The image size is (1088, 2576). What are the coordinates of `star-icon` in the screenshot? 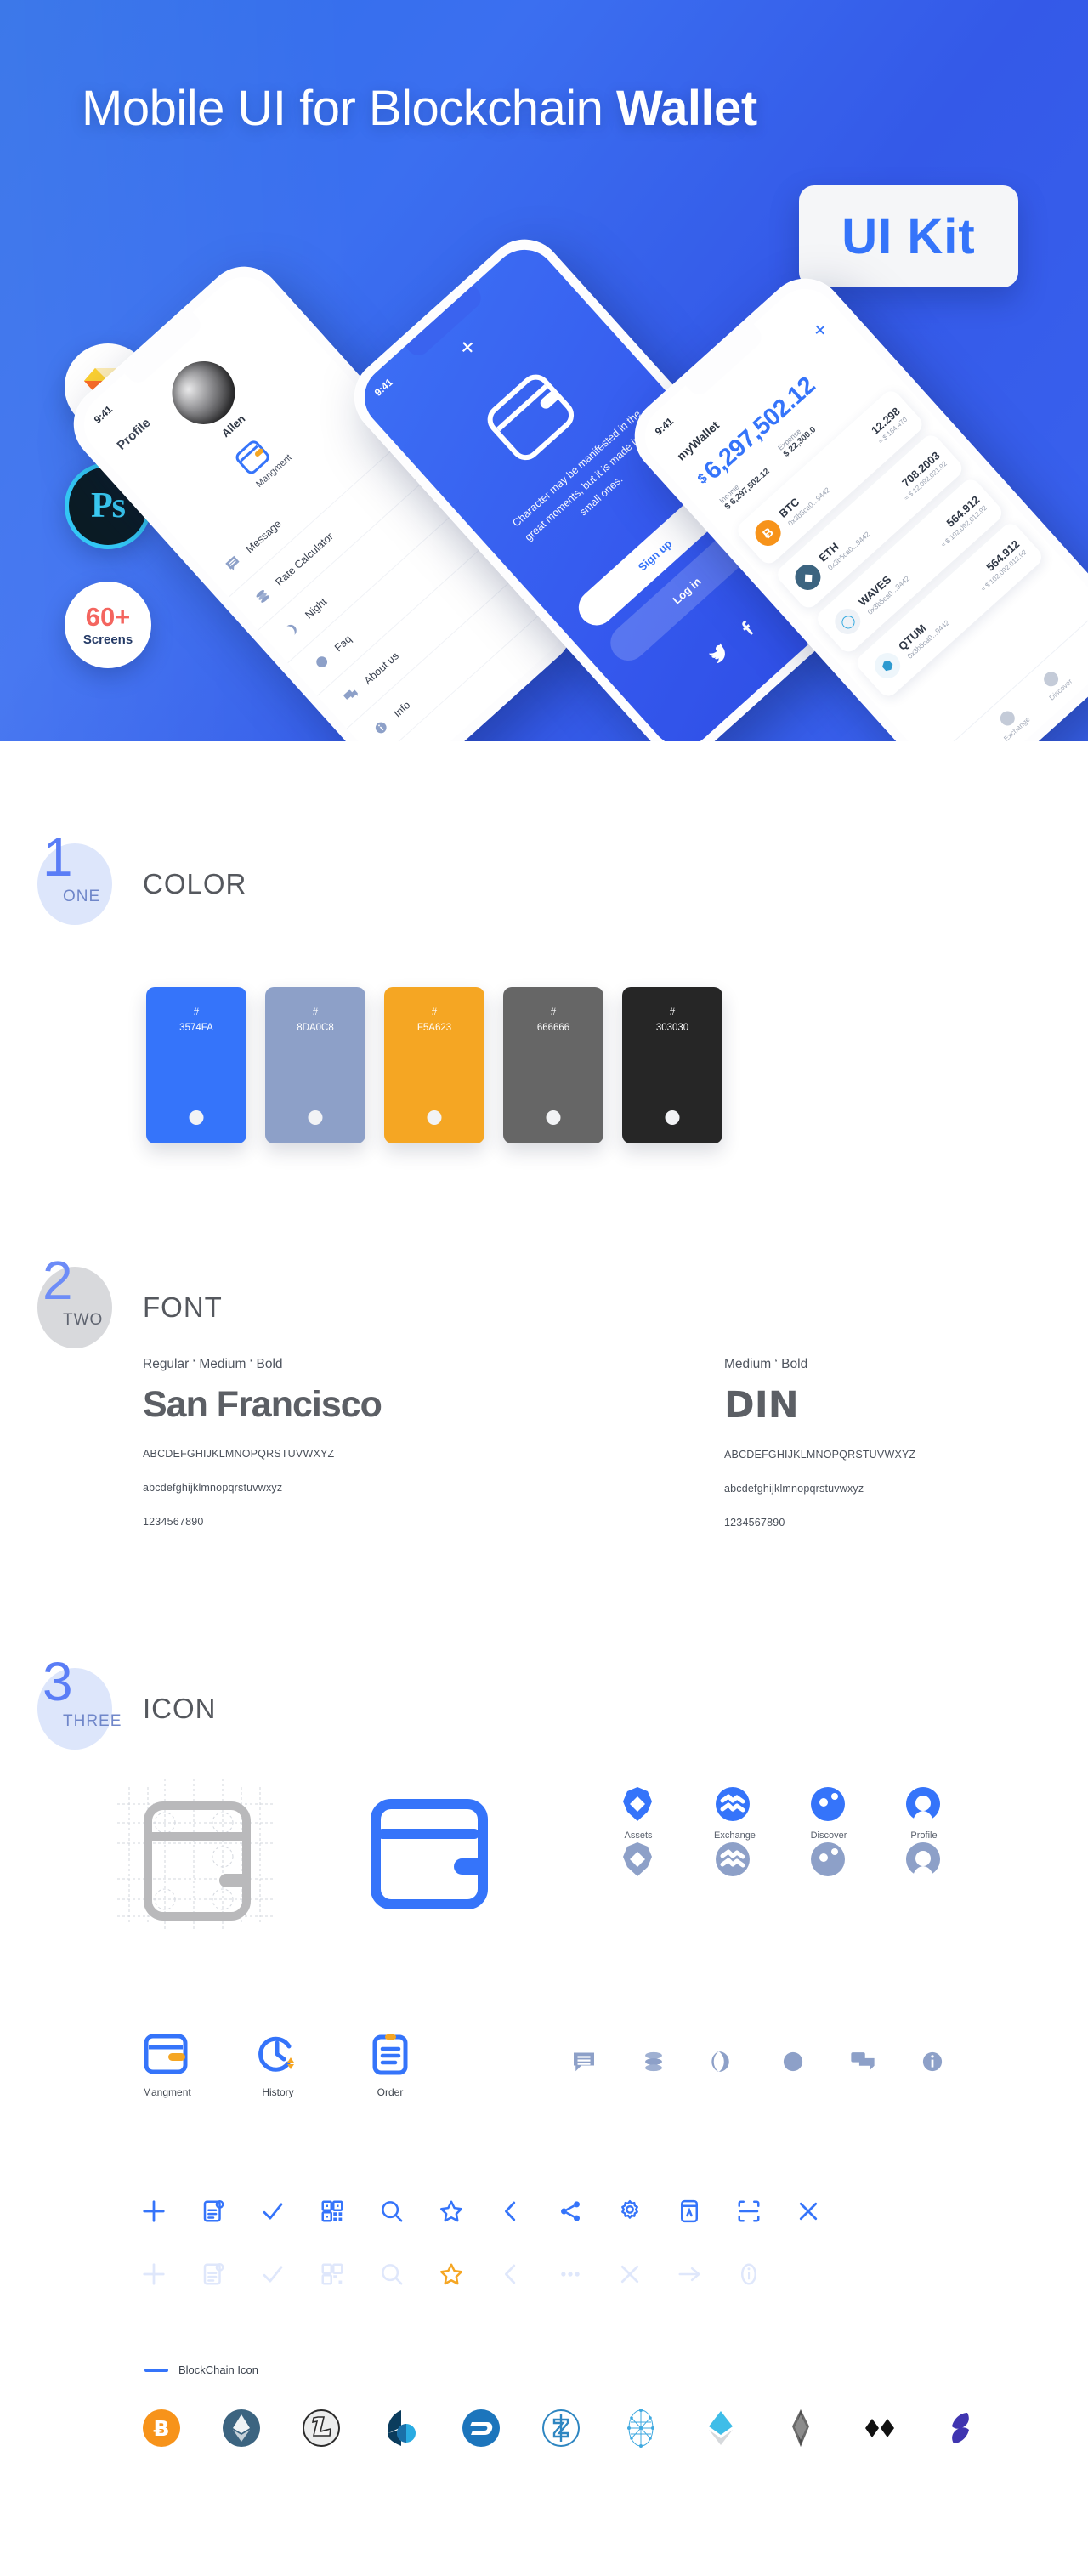 It's located at (452, 2212).